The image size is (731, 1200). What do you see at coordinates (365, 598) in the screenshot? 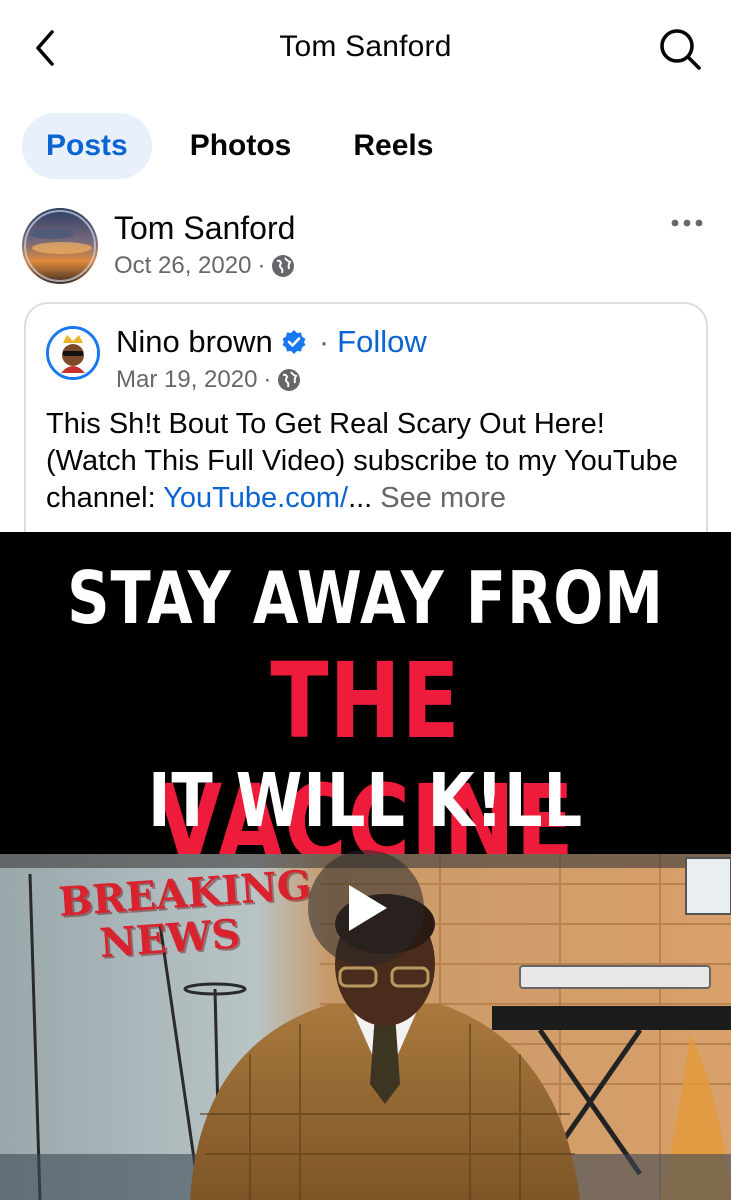
I see `banner-line-1: STAY AWAY FROM` at bounding box center [365, 598].